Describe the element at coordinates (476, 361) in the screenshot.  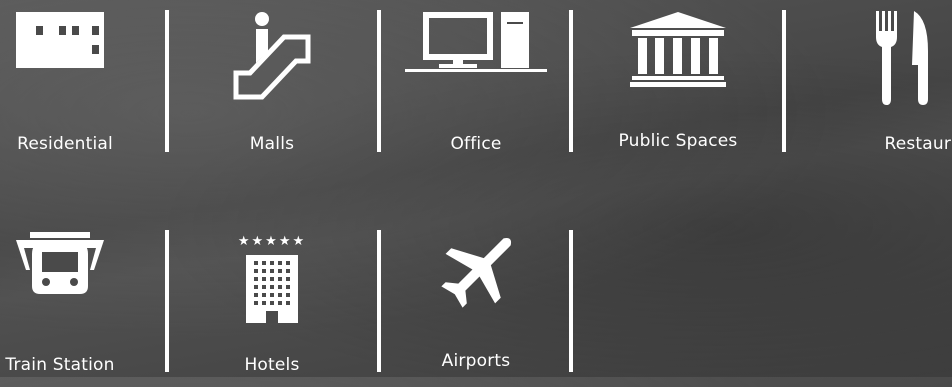
I see `category-label: Airports` at that location.